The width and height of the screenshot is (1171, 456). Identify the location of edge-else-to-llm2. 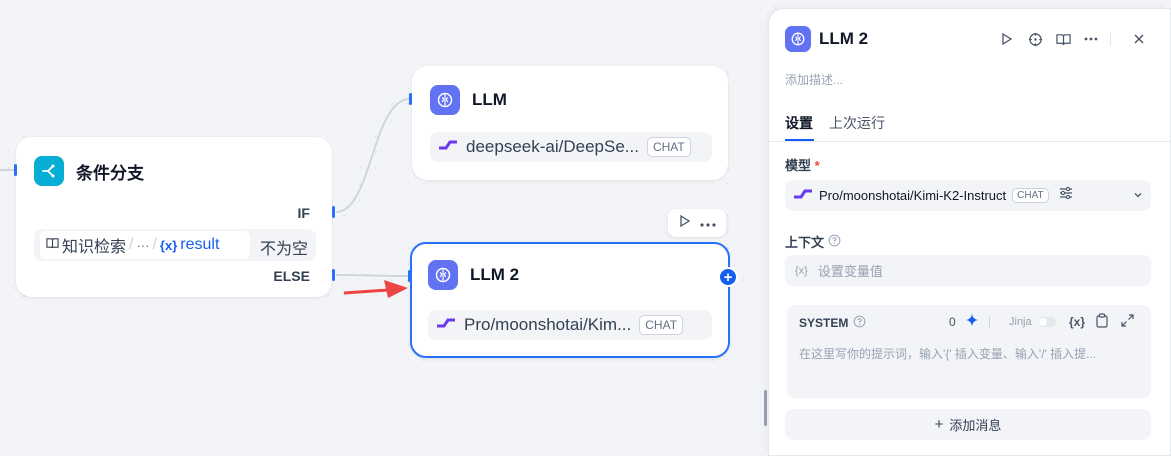
(373, 275).